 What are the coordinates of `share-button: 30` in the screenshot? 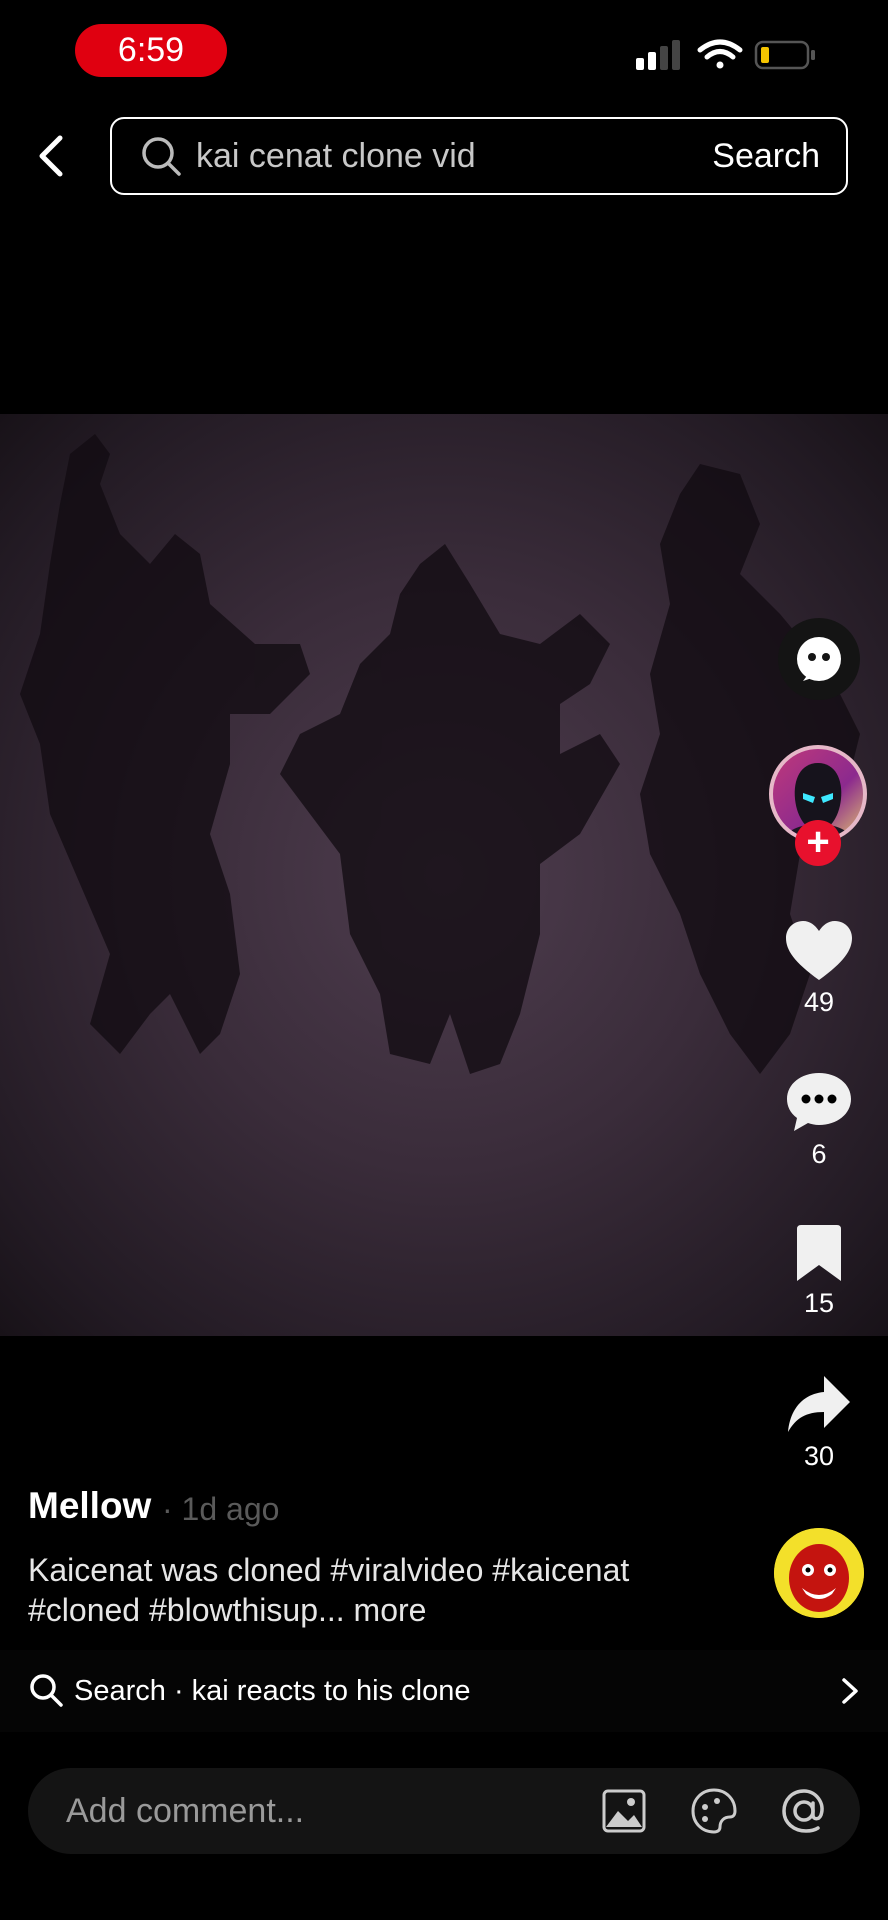 It's located at (819, 1423).